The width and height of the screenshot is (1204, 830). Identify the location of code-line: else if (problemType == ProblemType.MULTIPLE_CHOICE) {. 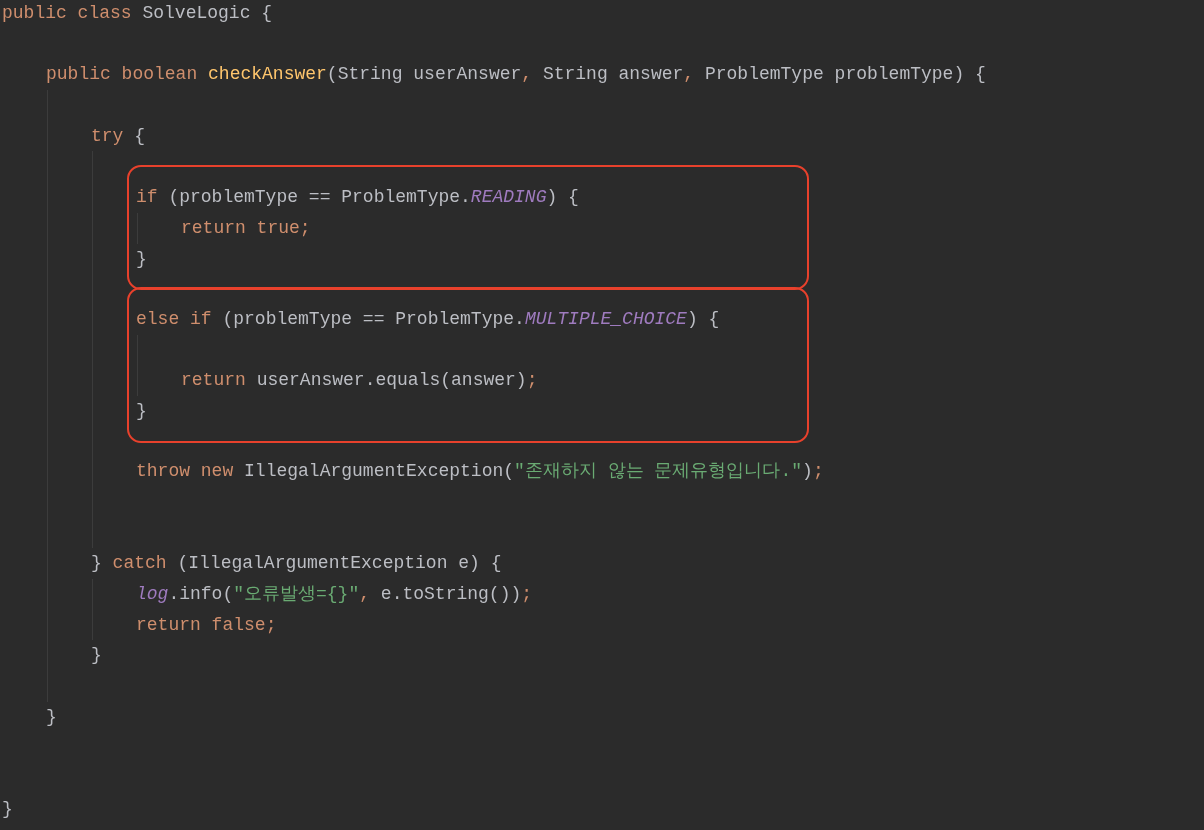
(428, 319).